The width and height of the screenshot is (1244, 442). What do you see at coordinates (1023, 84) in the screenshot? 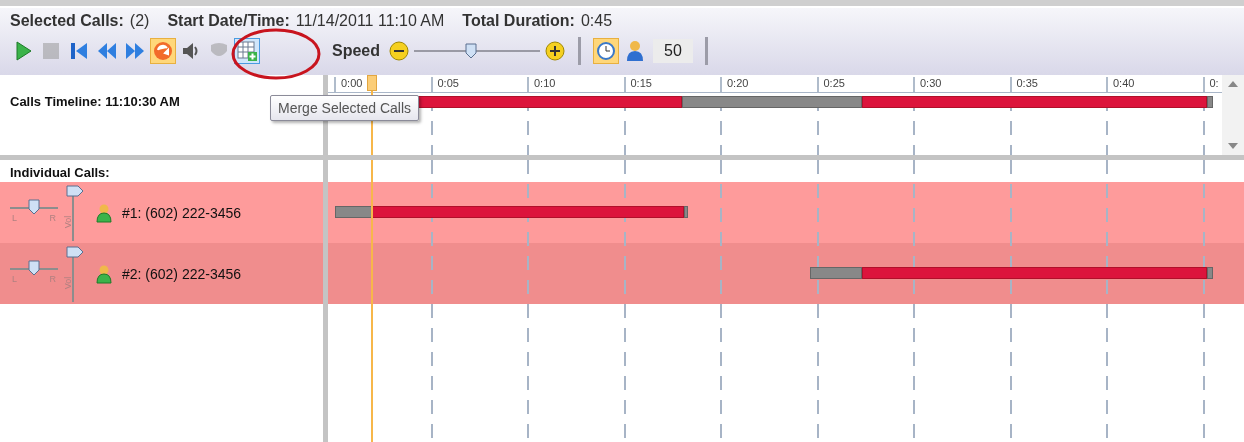
I see `time-tick: 0:35` at bounding box center [1023, 84].